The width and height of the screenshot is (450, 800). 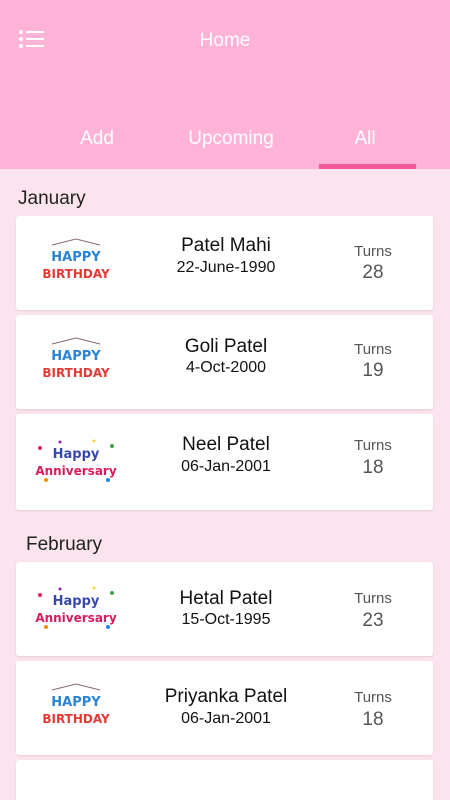 I want to click on turns-count: 19, so click(x=373, y=370).